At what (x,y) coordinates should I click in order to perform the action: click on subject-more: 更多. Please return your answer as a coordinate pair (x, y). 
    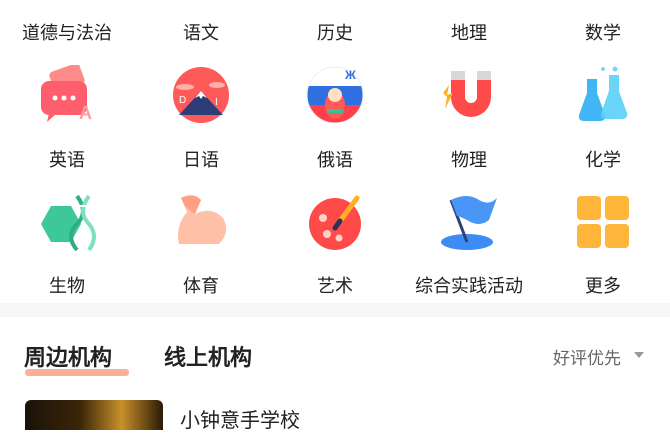
    Looking at the image, I should click on (603, 250).